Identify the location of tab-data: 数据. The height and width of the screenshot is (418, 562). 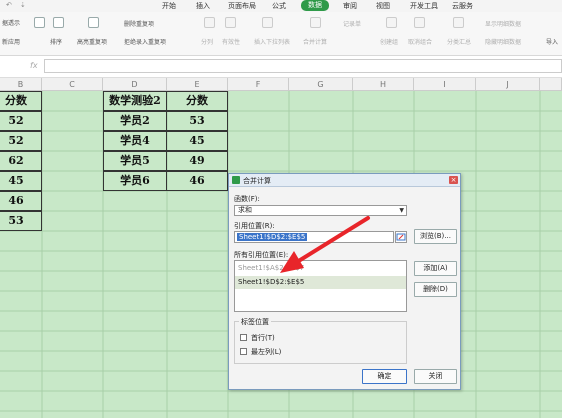
(315, 5).